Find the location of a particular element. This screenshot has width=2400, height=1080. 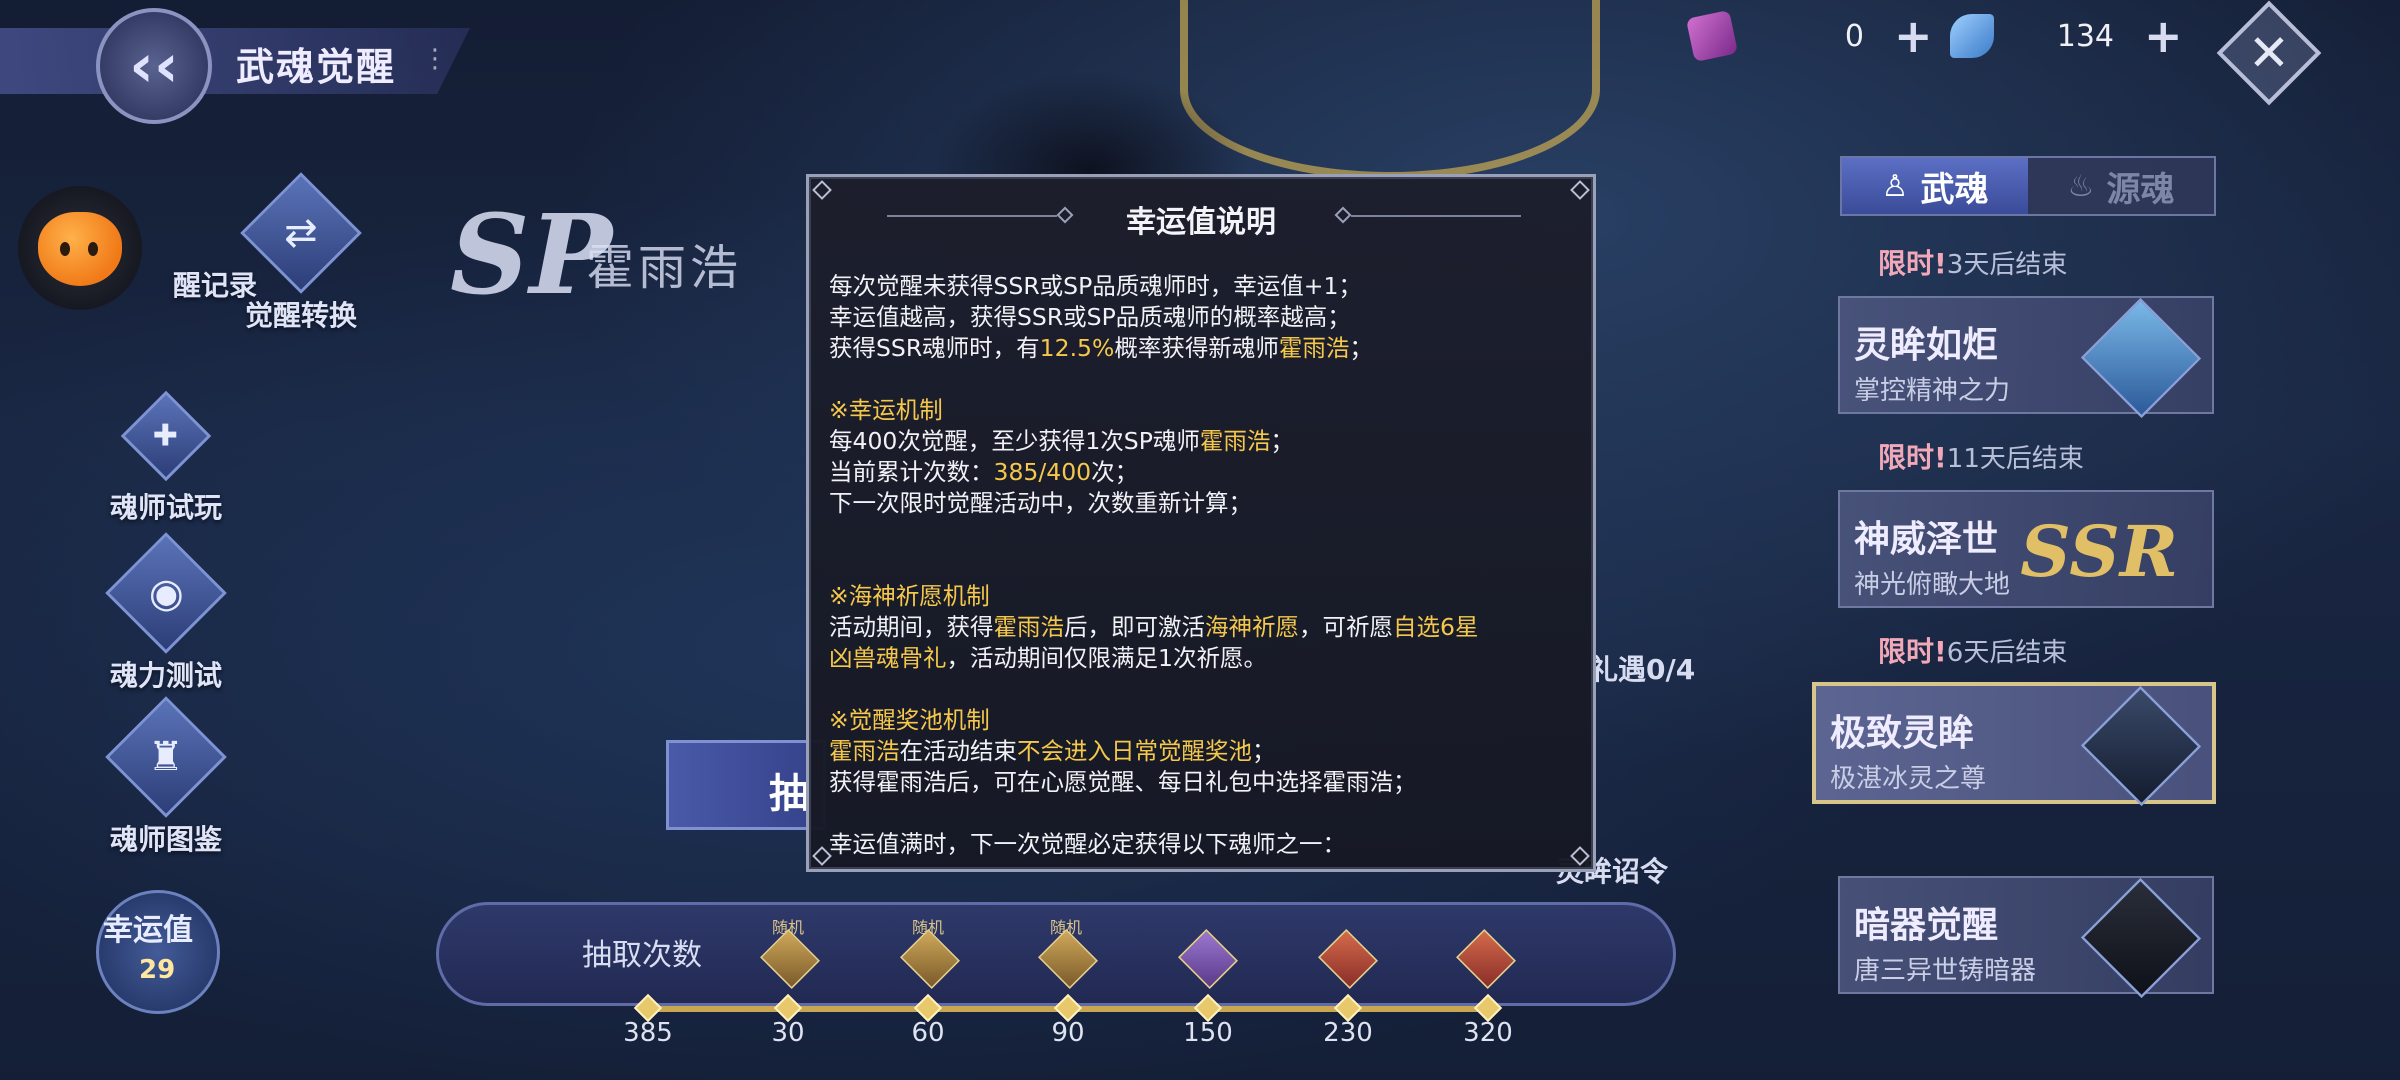

close-button: ✕ is located at coordinates (2269, 53).